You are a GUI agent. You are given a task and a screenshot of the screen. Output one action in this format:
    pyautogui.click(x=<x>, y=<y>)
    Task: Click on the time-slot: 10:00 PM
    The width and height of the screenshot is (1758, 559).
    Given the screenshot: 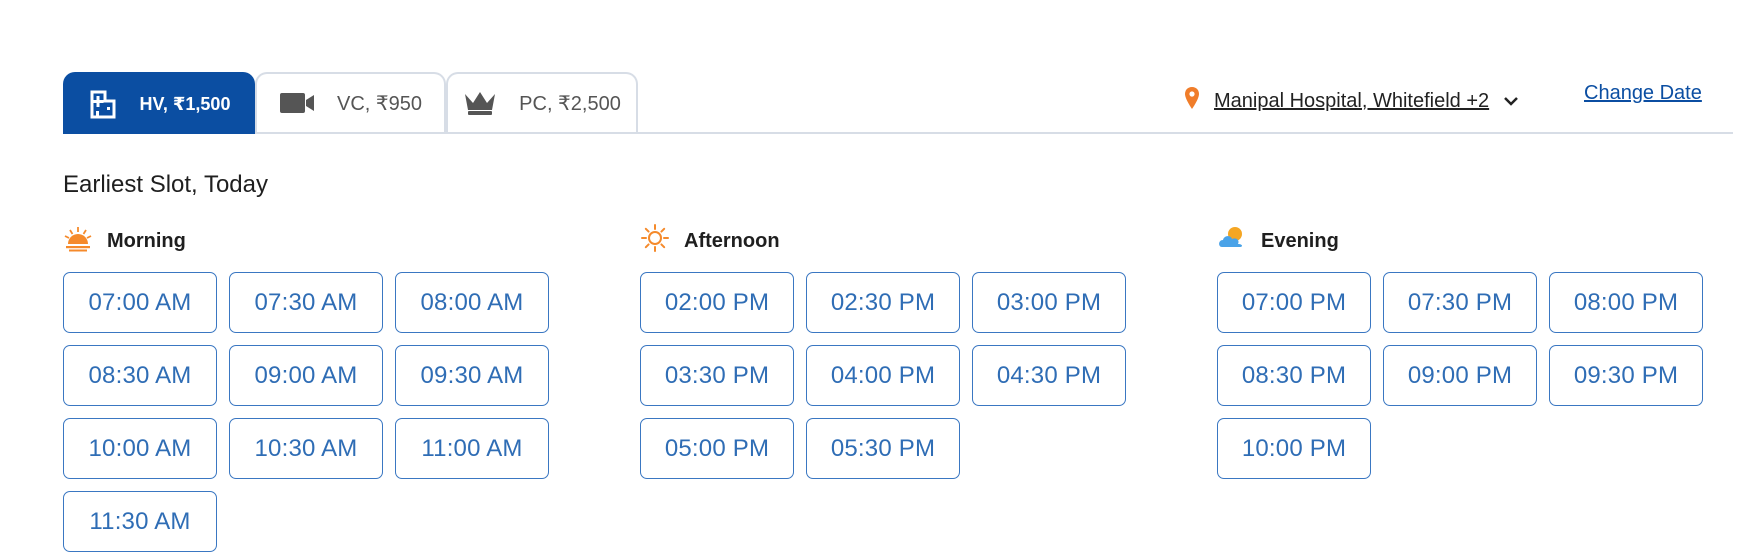 What is the action you would take?
    pyautogui.click(x=1294, y=448)
    